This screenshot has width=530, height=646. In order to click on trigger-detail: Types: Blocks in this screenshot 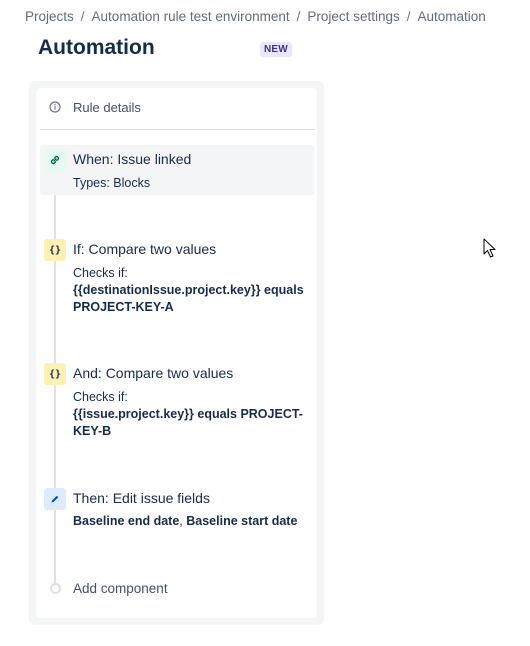, I will do `click(112, 183)`.